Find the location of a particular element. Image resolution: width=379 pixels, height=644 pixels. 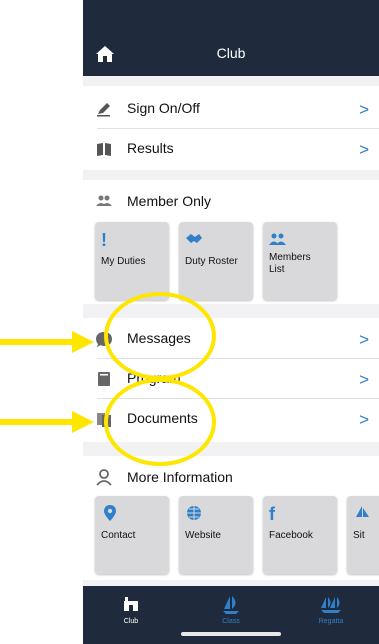

duty-roster-tile: Duty Roster is located at coordinates (216, 261).